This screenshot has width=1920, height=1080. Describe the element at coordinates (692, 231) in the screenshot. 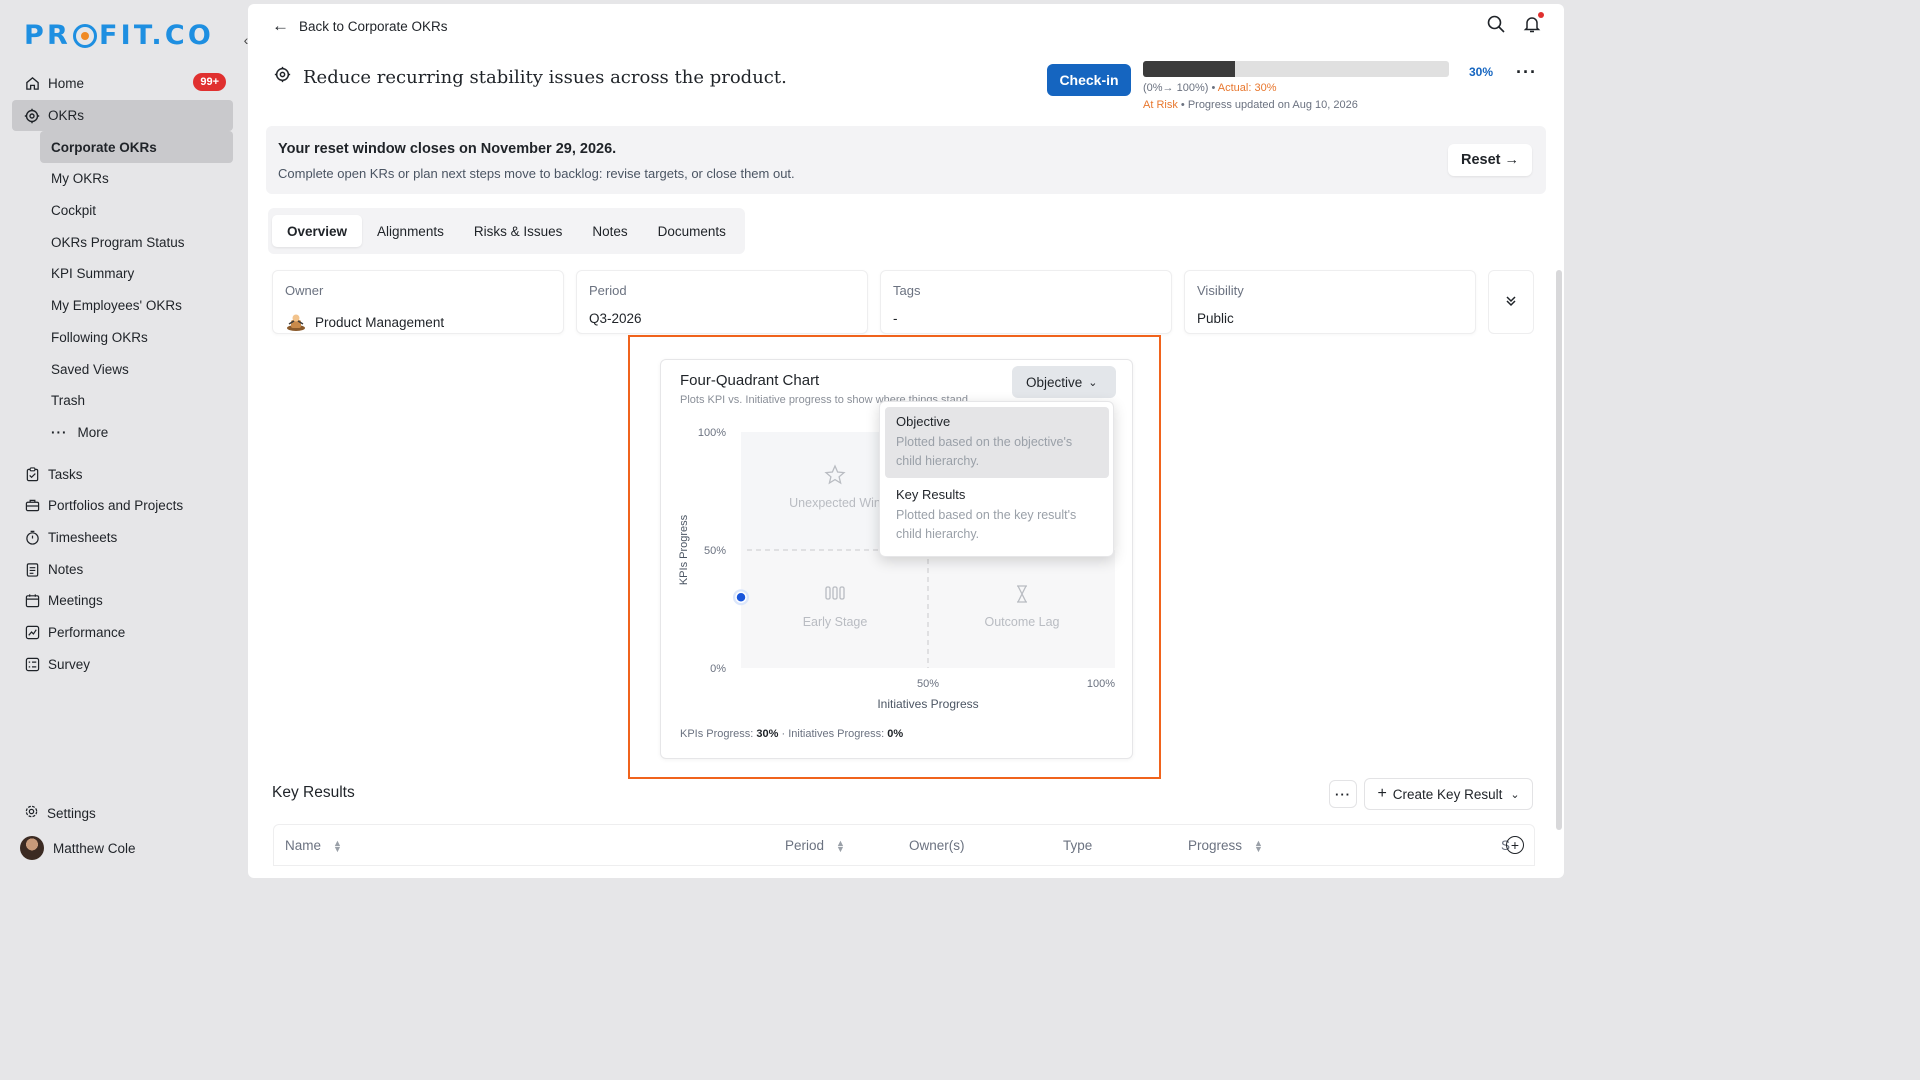

I see `tab-documents: Documents` at that location.